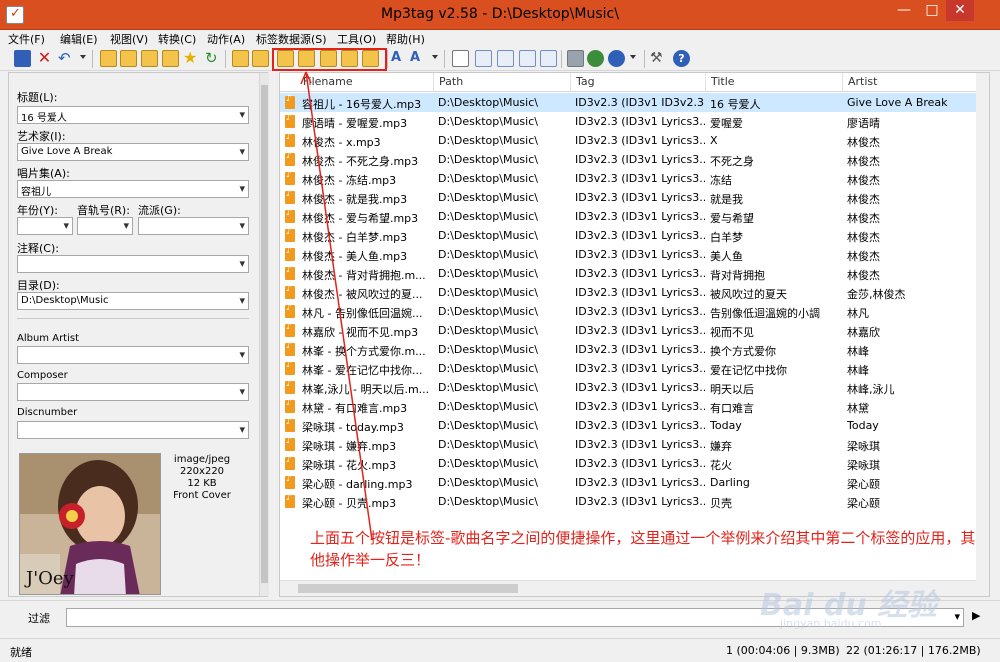 The image size is (1000, 662). What do you see at coordinates (575, 58) in the screenshot?
I see `freedb-icon` at bounding box center [575, 58].